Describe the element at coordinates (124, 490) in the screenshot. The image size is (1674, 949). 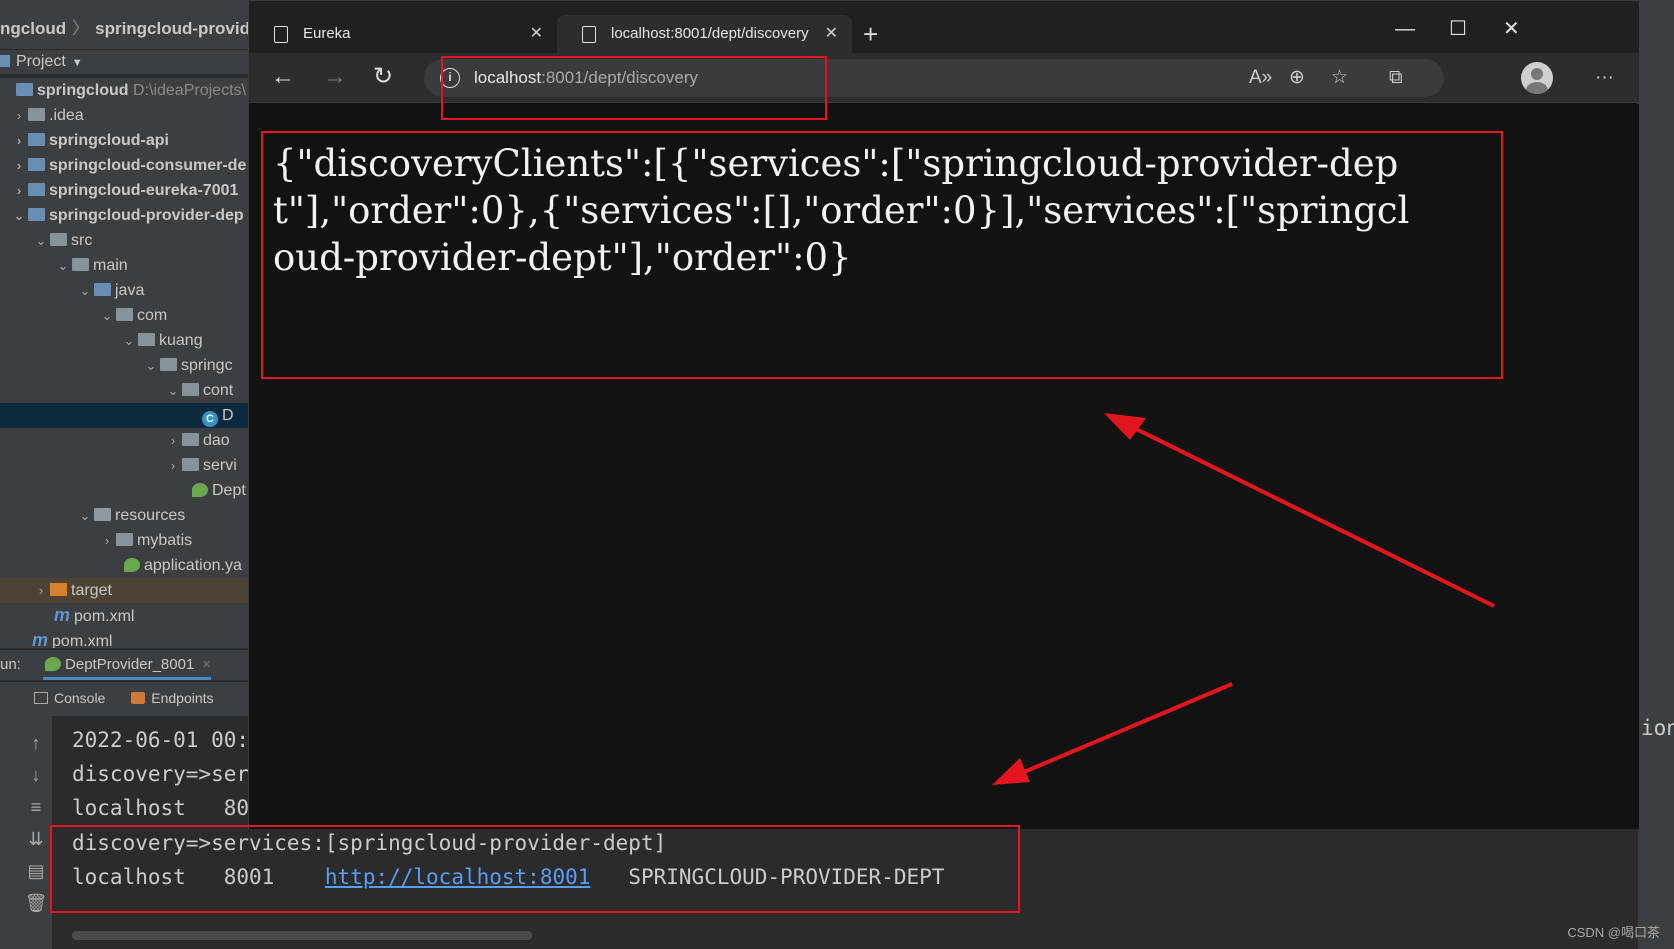
I see `tree-item-dept-provider-app: Dept` at that location.